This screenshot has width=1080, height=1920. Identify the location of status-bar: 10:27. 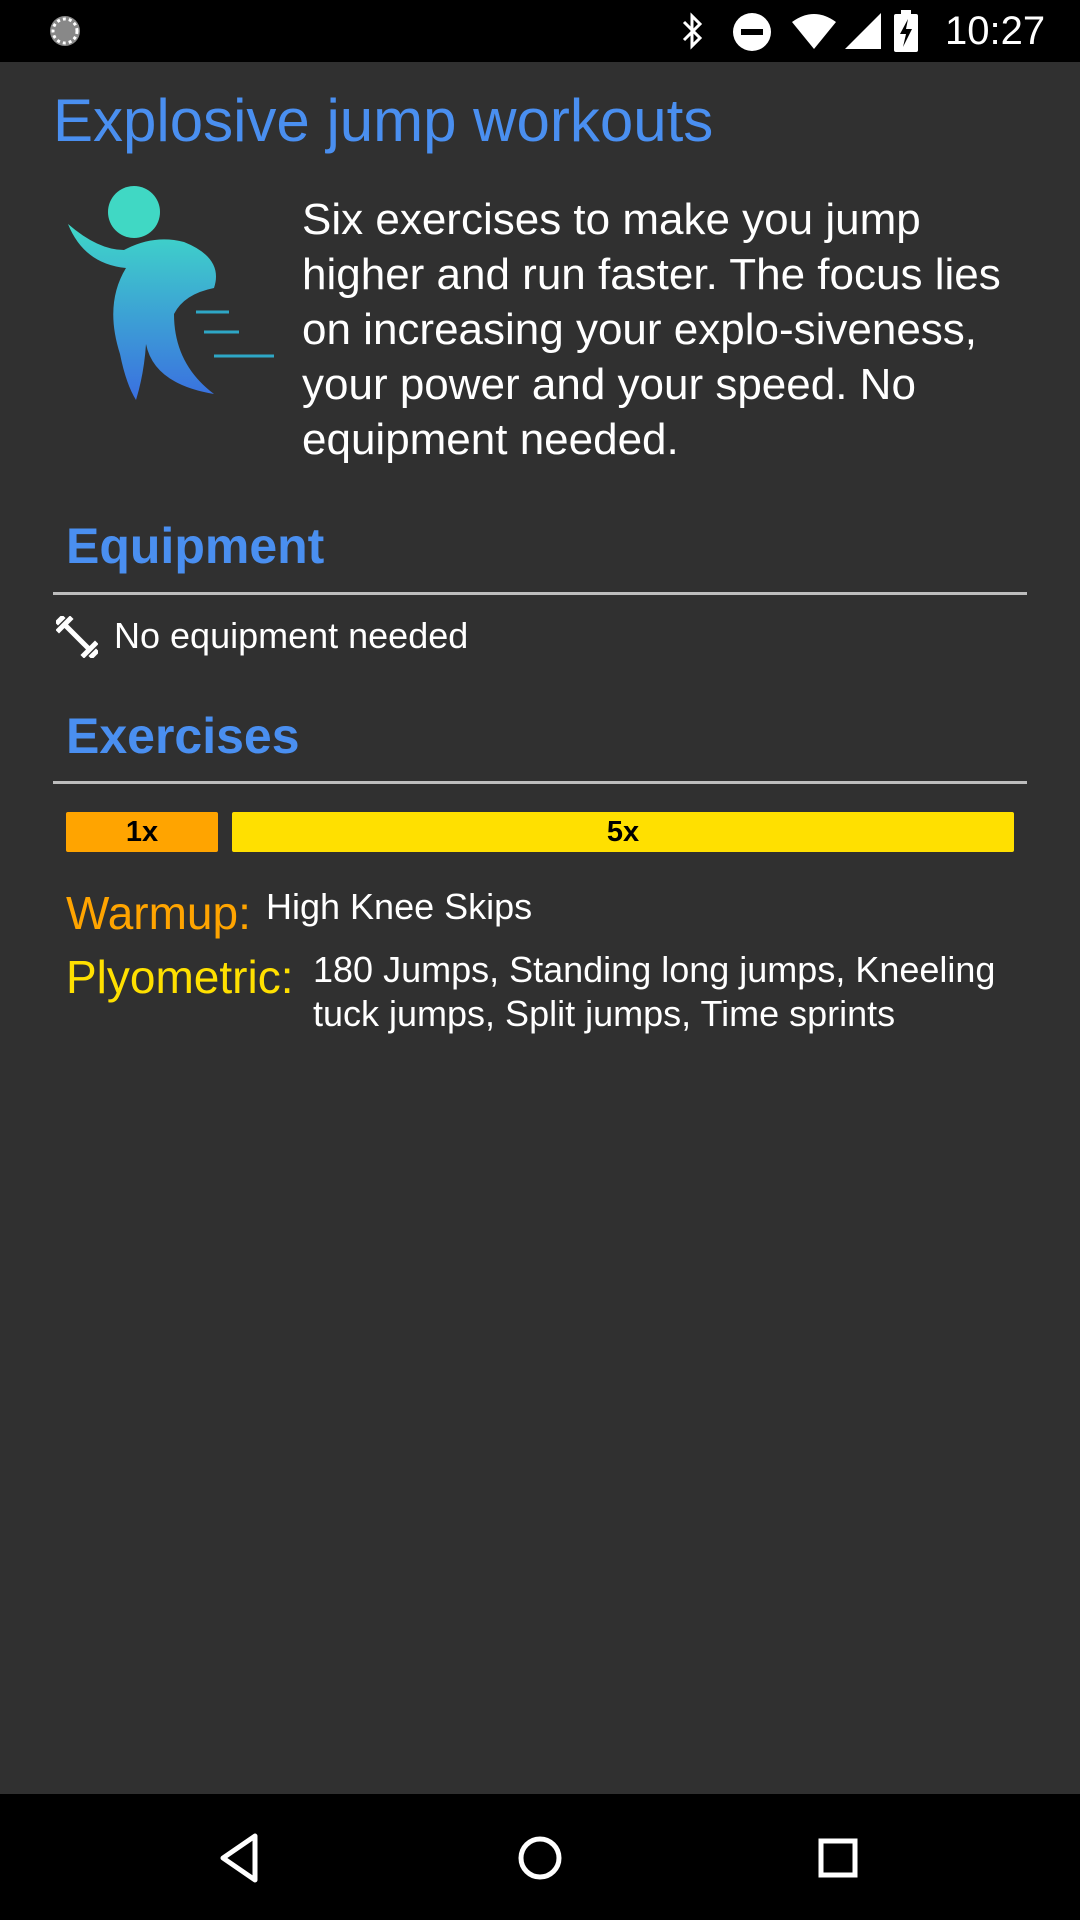
(540, 31).